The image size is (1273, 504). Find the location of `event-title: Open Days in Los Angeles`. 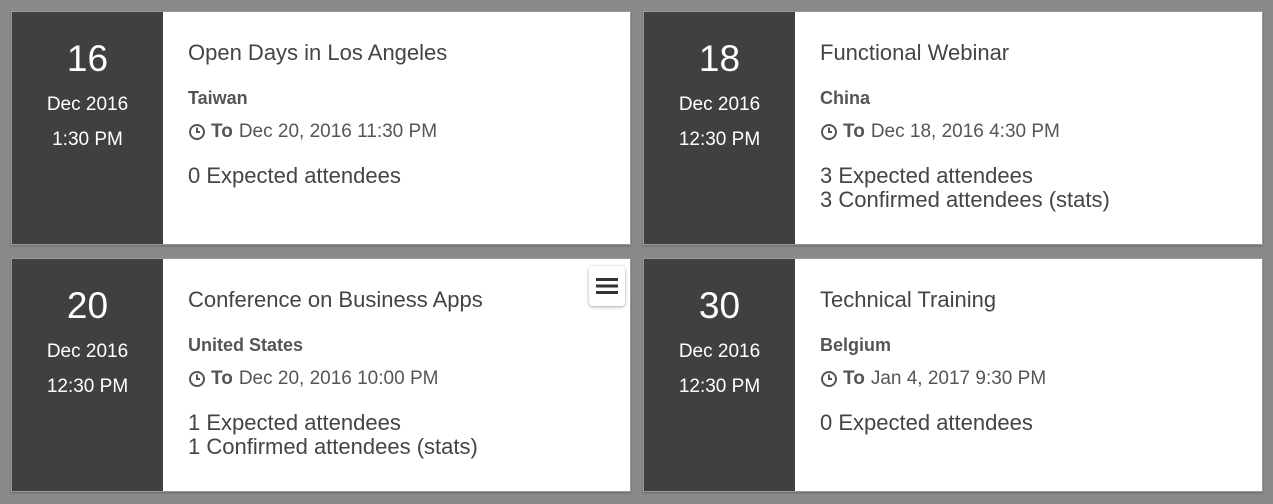

event-title: Open Days in Los Angeles is located at coordinates (409, 53).